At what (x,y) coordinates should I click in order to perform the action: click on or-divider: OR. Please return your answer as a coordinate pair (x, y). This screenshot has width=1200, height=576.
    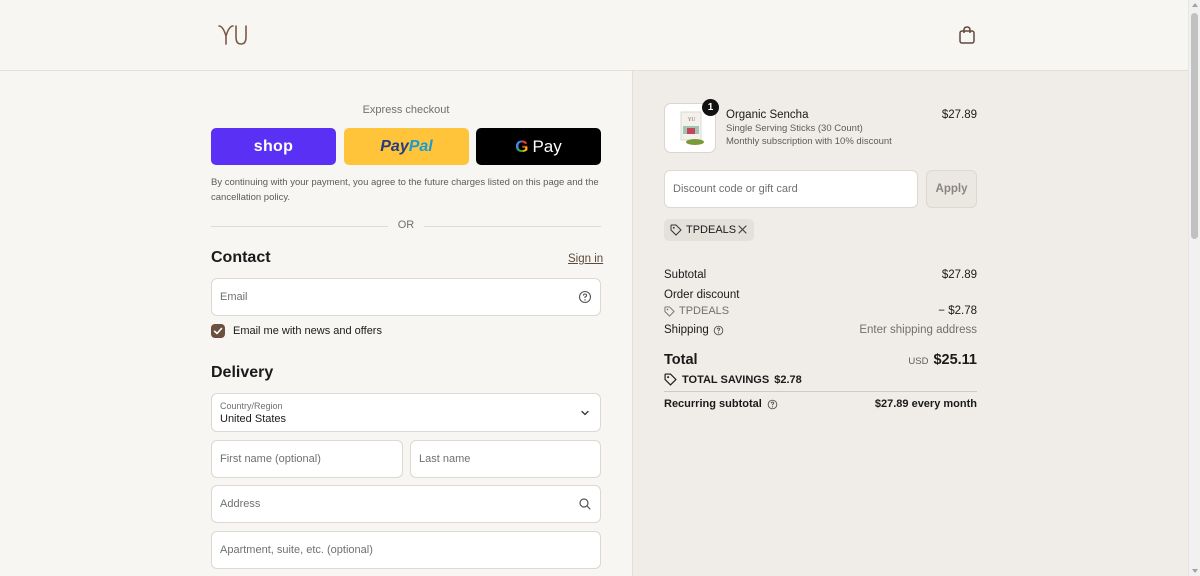
    Looking at the image, I should click on (406, 226).